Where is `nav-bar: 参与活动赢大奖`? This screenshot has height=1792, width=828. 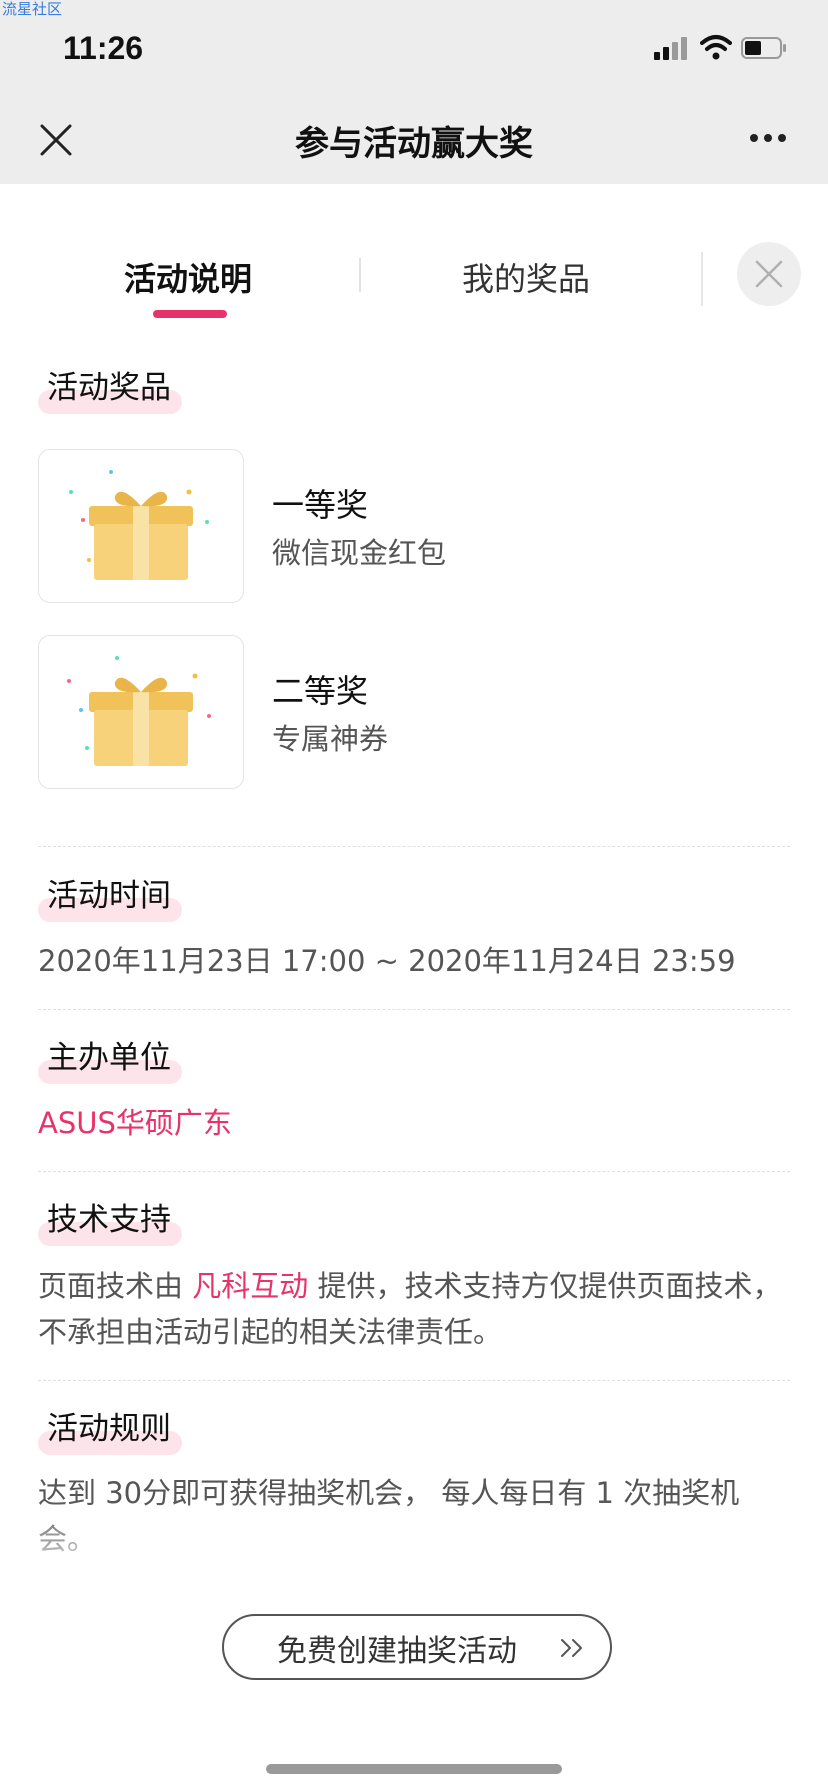
nav-bar: 参与活动赢大奖 is located at coordinates (414, 138).